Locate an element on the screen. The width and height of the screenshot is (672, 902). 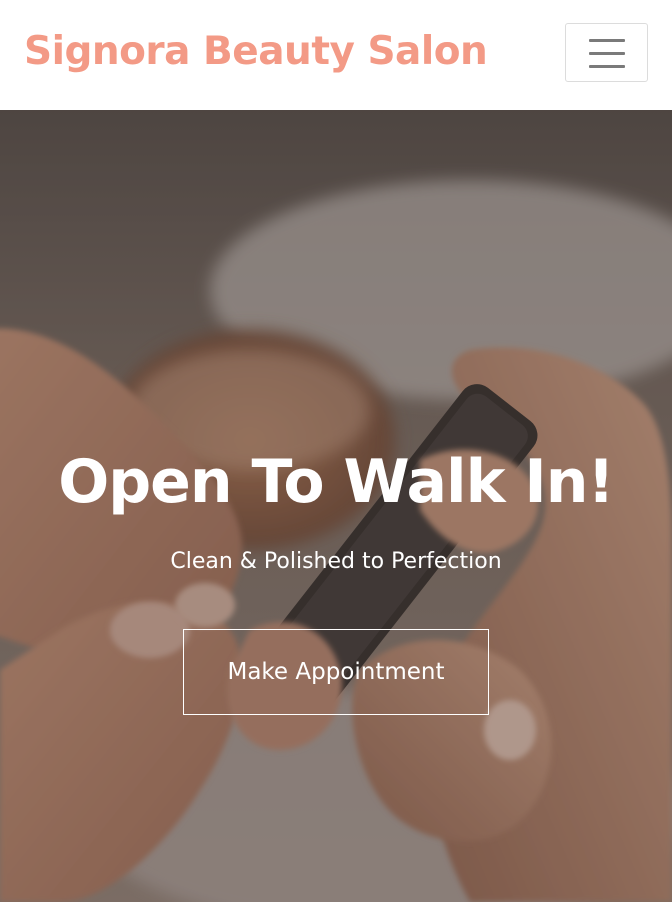
hero-subtitle: Clean & Polished to Perfection is located at coordinates (336, 561).